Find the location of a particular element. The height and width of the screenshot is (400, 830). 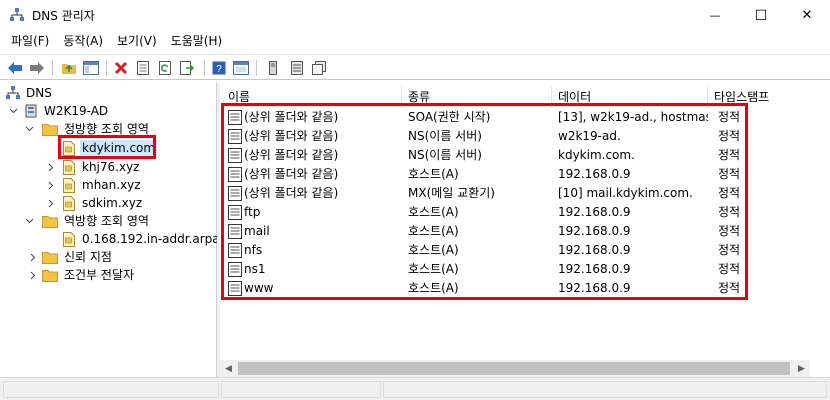

status-bar is located at coordinates (415, 388).